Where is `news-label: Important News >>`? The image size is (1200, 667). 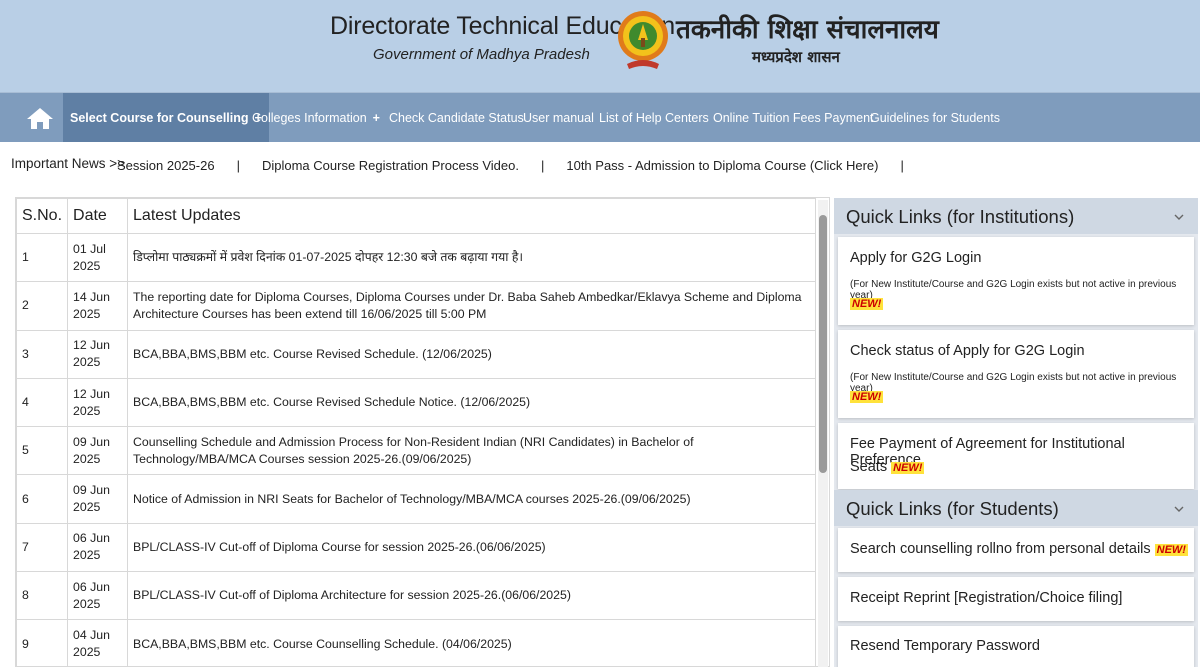 news-label: Important News >> is located at coordinates (68, 163).